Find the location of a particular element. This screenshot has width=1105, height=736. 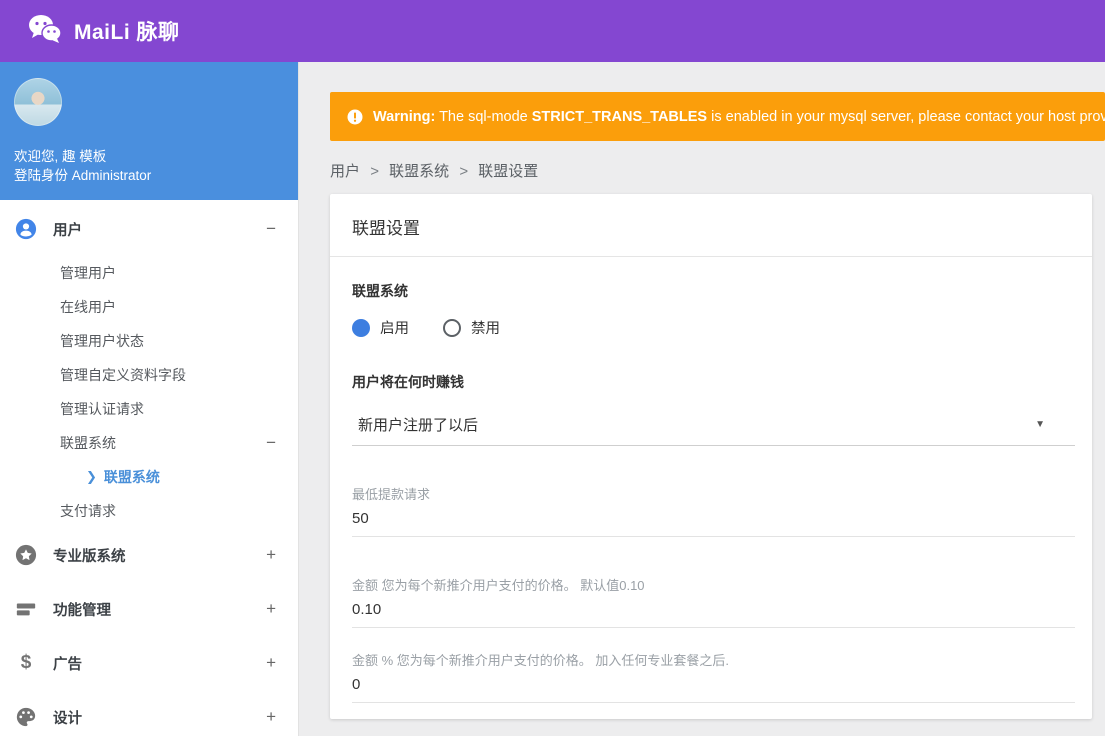

sidebar-item-affiliate-system-active: ❯ 联盟系统 is located at coordinates (149, 477).